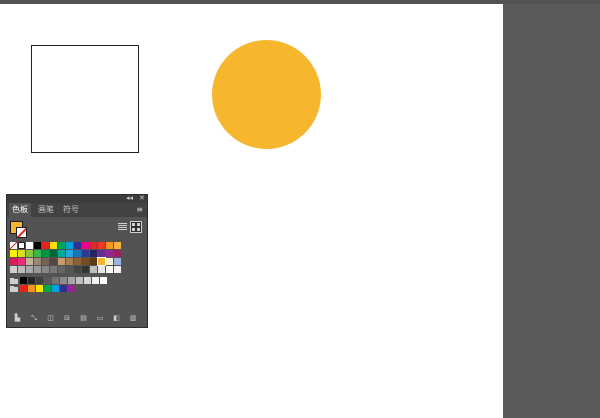 The width and height of the screenshot is (600, 418). I want to click on place-swatches-icon: ⤡, so click(34, 318).